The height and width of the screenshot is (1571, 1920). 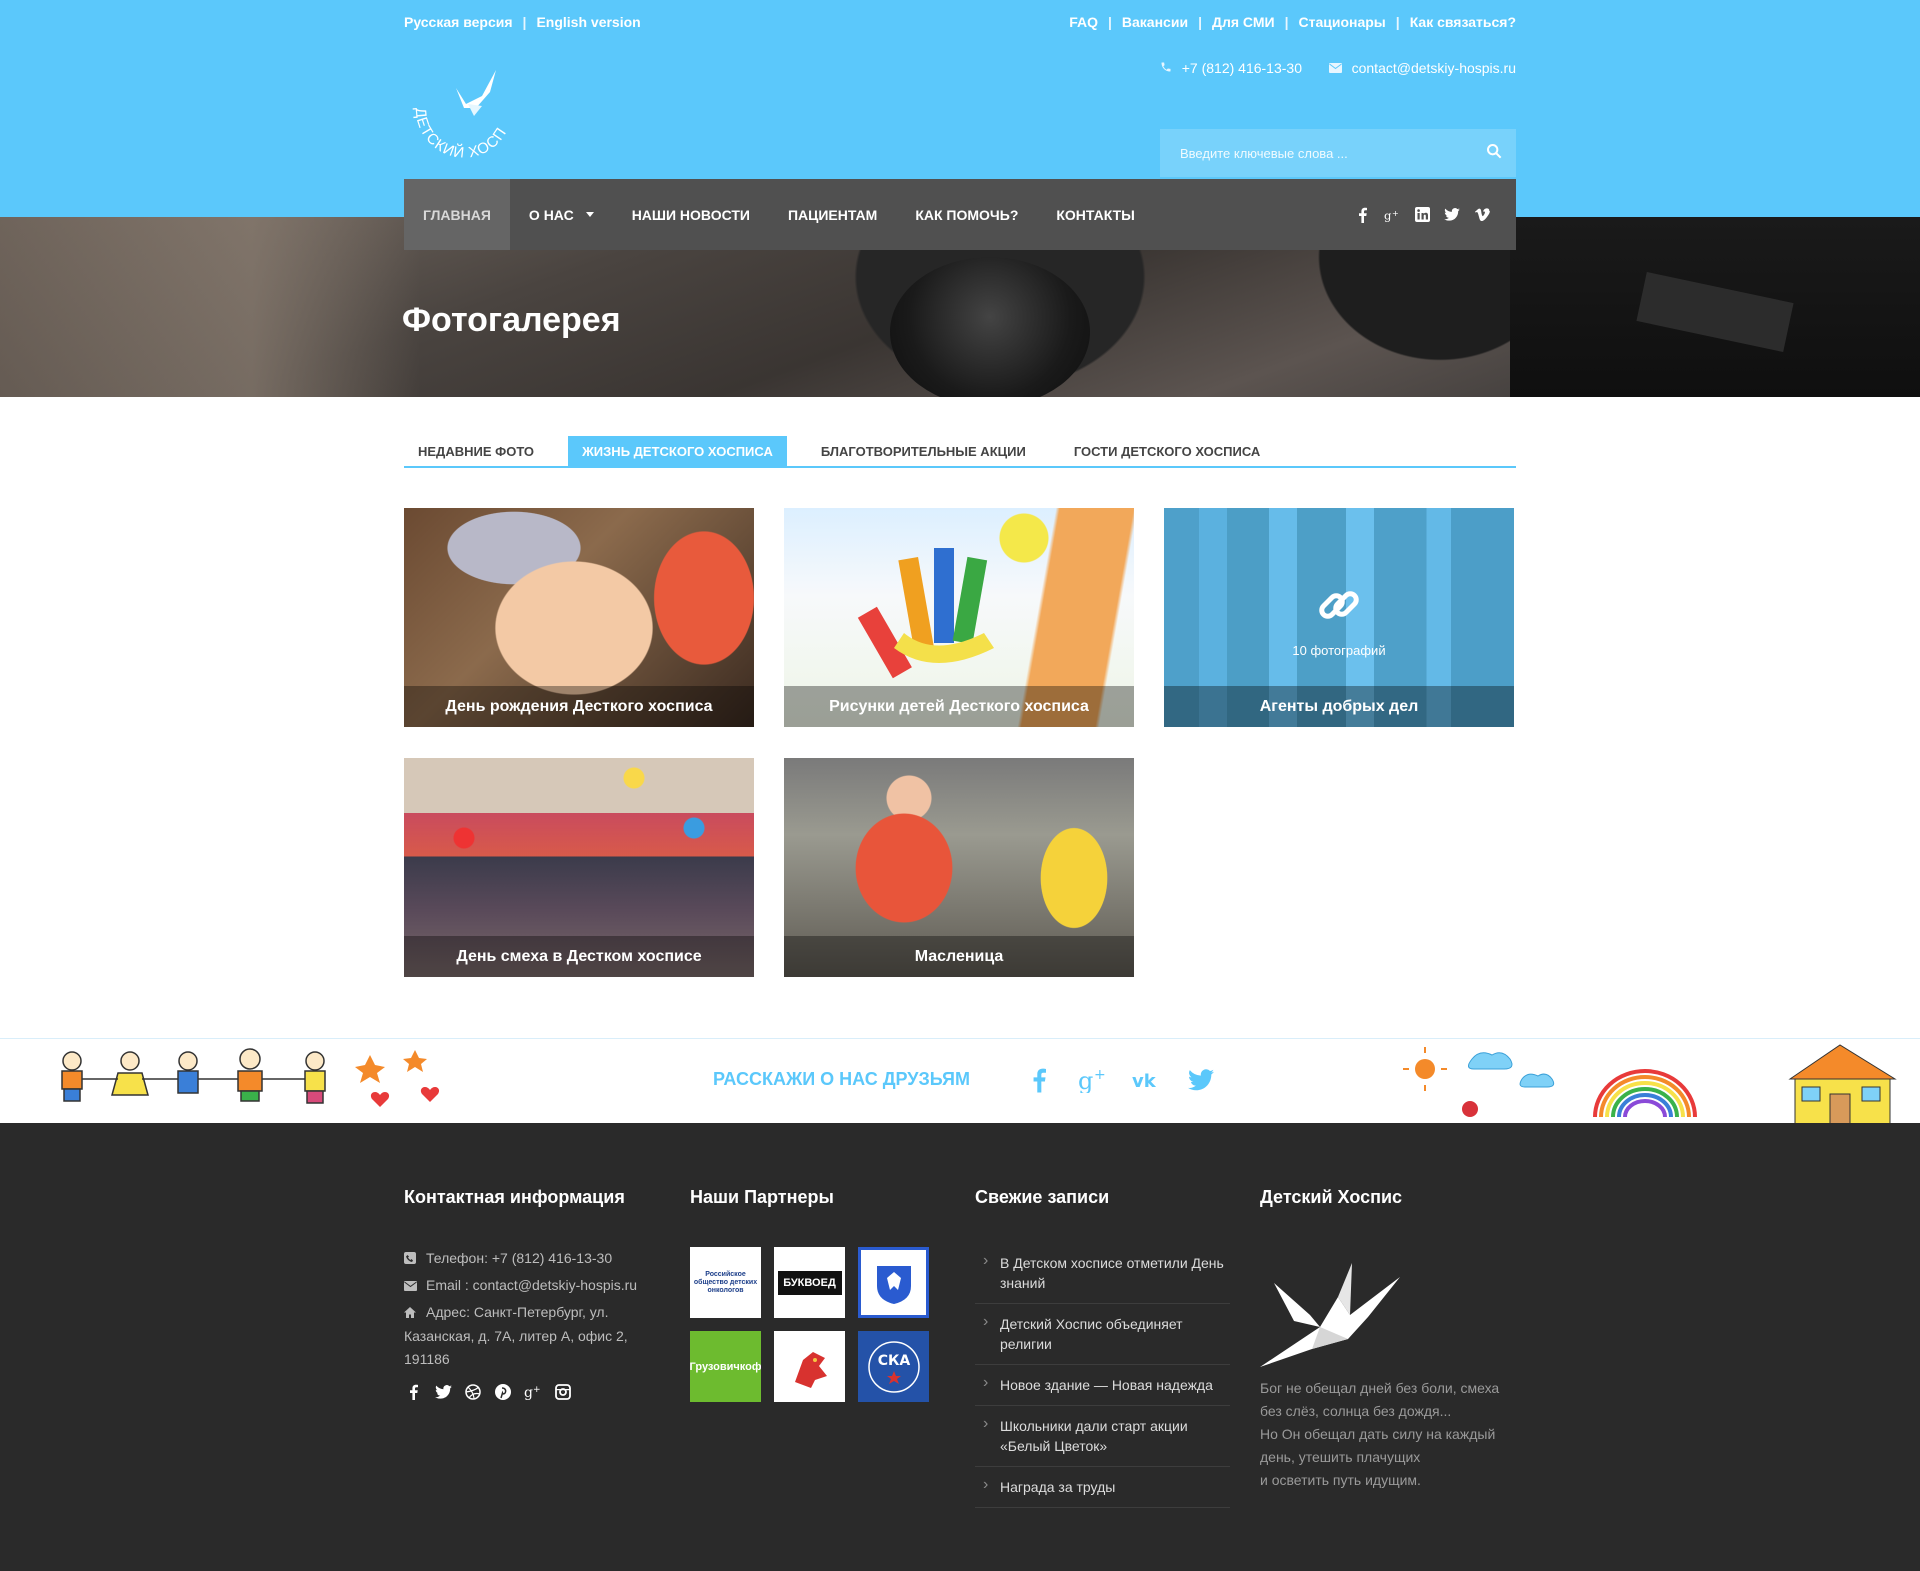 I want to click on search-icon, so click(x=1494, y=153).